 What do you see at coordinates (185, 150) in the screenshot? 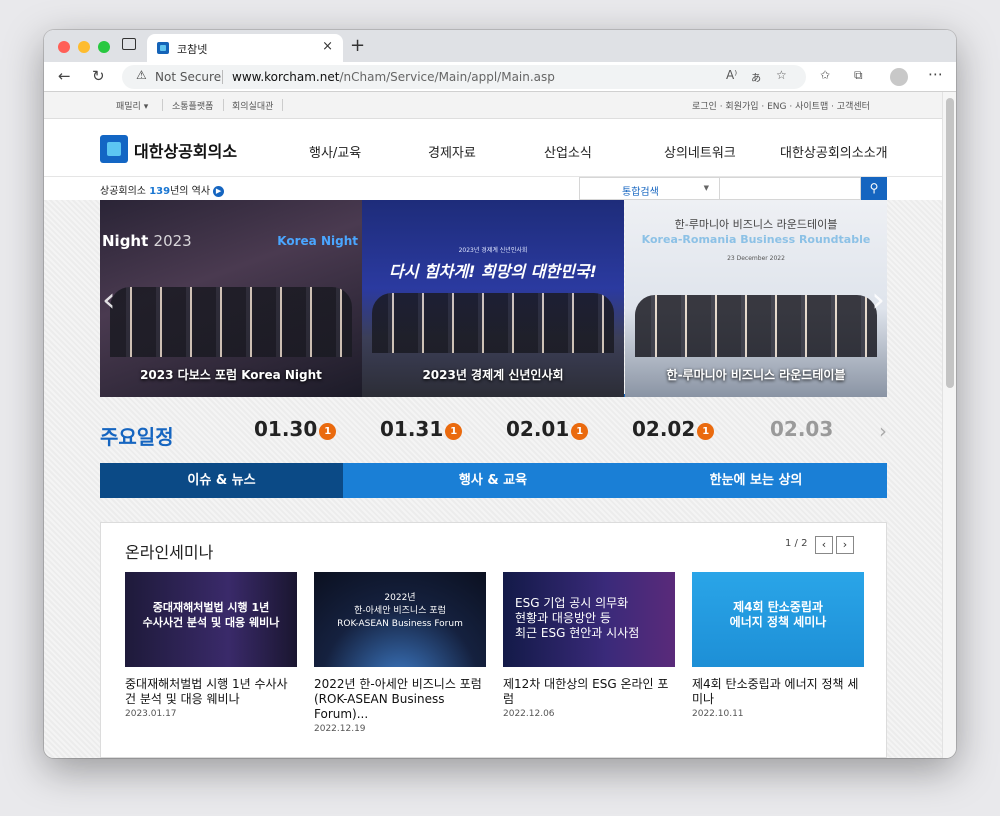
I see `site-logo-text: 대한상공회의소` at bounding box center [185, 150].